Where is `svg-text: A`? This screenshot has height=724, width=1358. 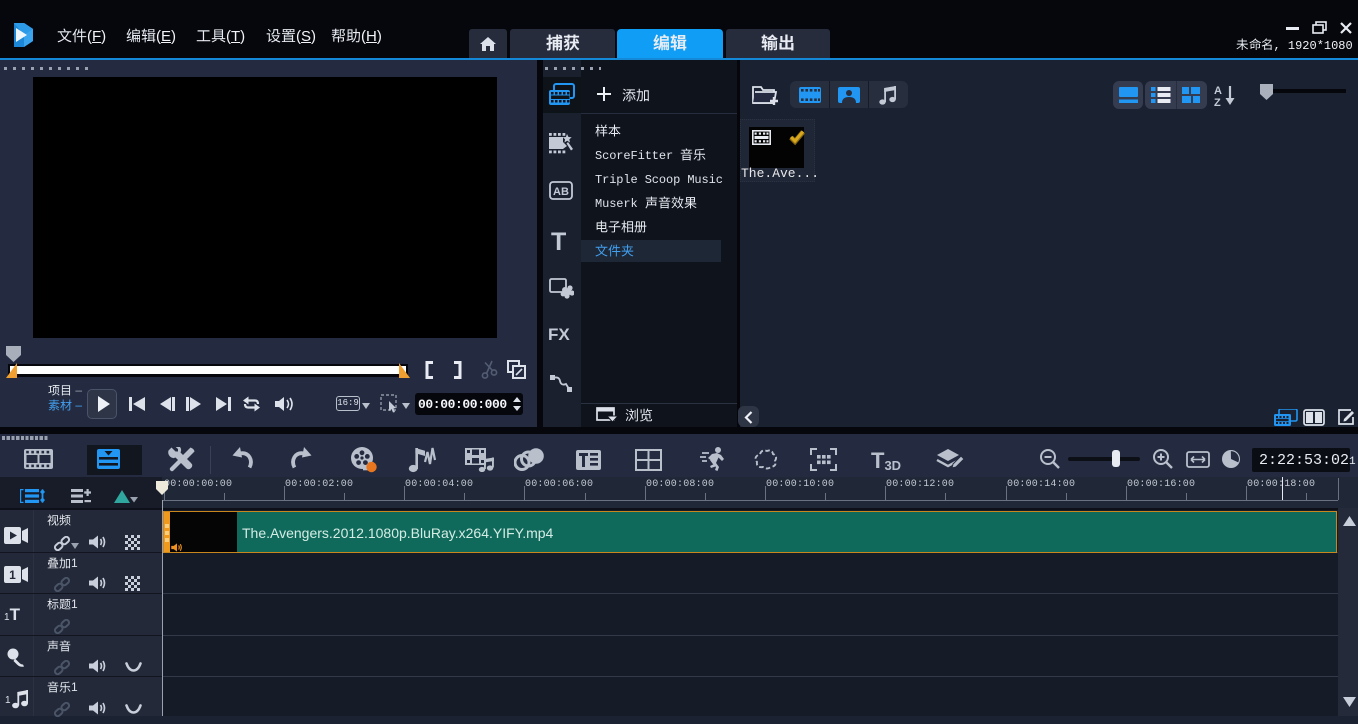
svg-text: A is located at coordinates (1218, 91).